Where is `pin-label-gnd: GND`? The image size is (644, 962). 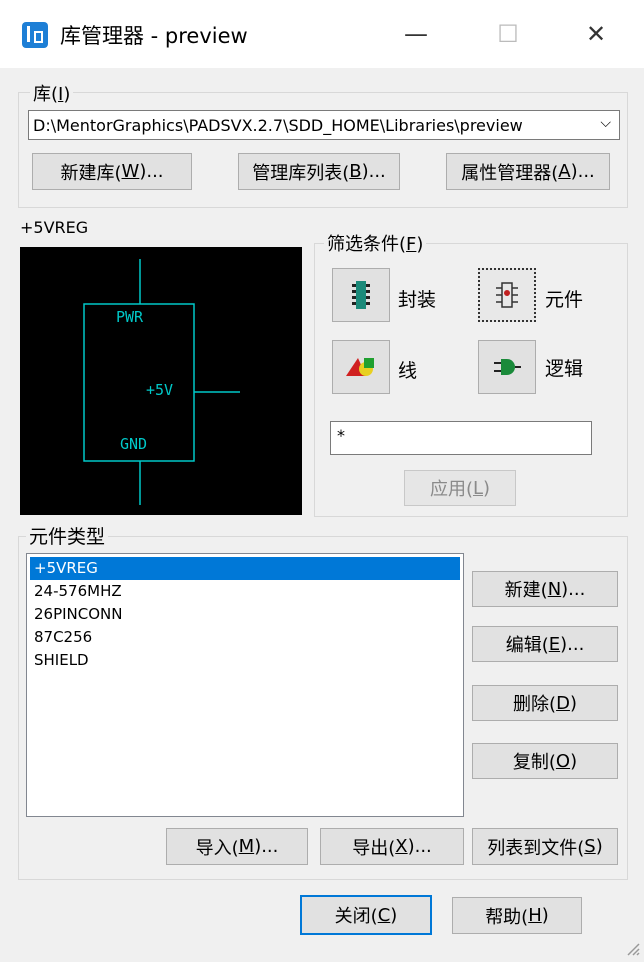
pin-label-gnd: GND is located at coordinates (134, 444).